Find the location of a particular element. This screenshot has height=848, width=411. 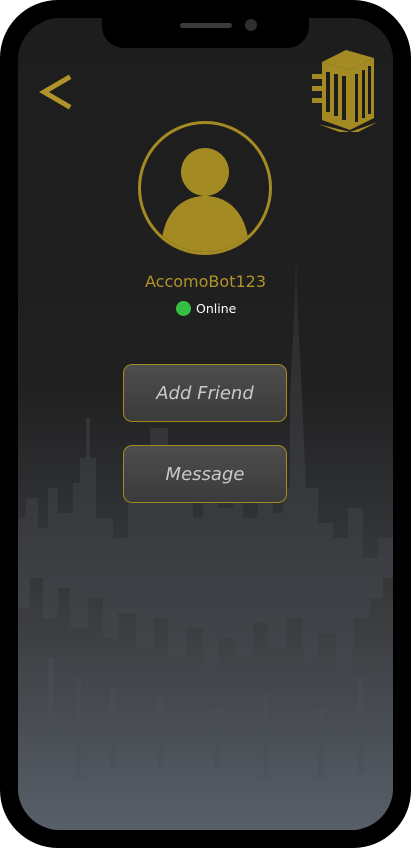

user-silhouette-icon is located at coordinates (205, 200).